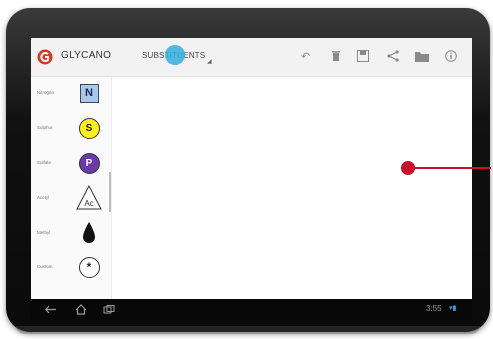  Describe the element at coordinates (44, 162) in the screenshot. I see `sidebar-item-label: Sulfate` at that location.